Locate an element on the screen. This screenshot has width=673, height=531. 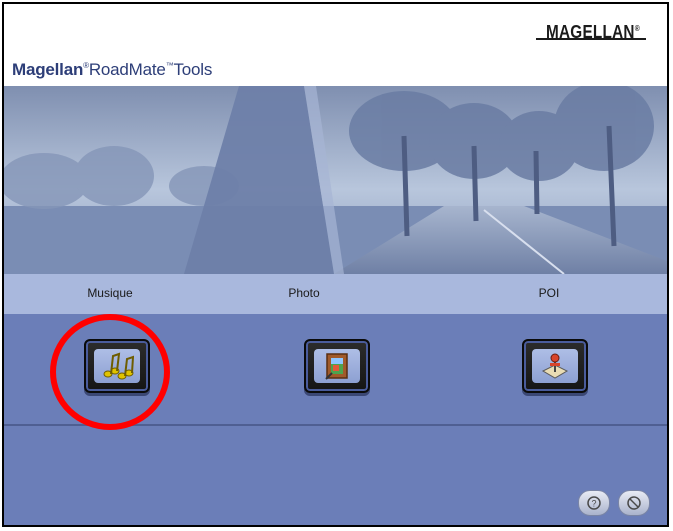
cancel-button is located at coordinates (634, 503).